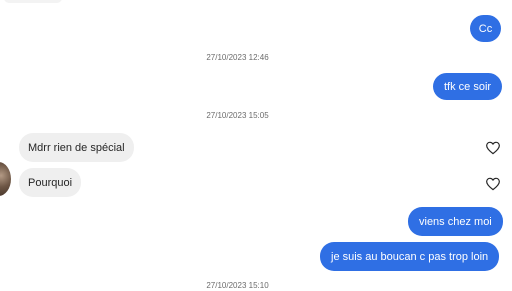  What do you see at coordinates (485, 28) in the screenshot?
I see `sent-message-bubble: Cc` at bounding box center [485, 28].